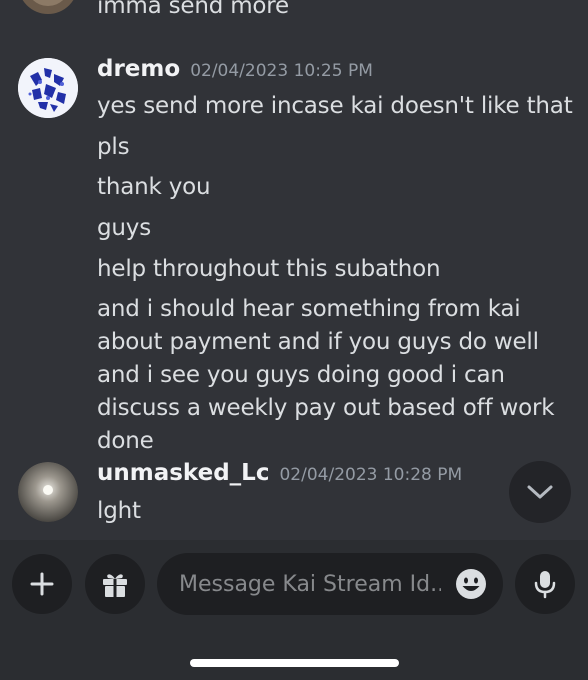  I want to click on emoji-button, so click(471, 586).